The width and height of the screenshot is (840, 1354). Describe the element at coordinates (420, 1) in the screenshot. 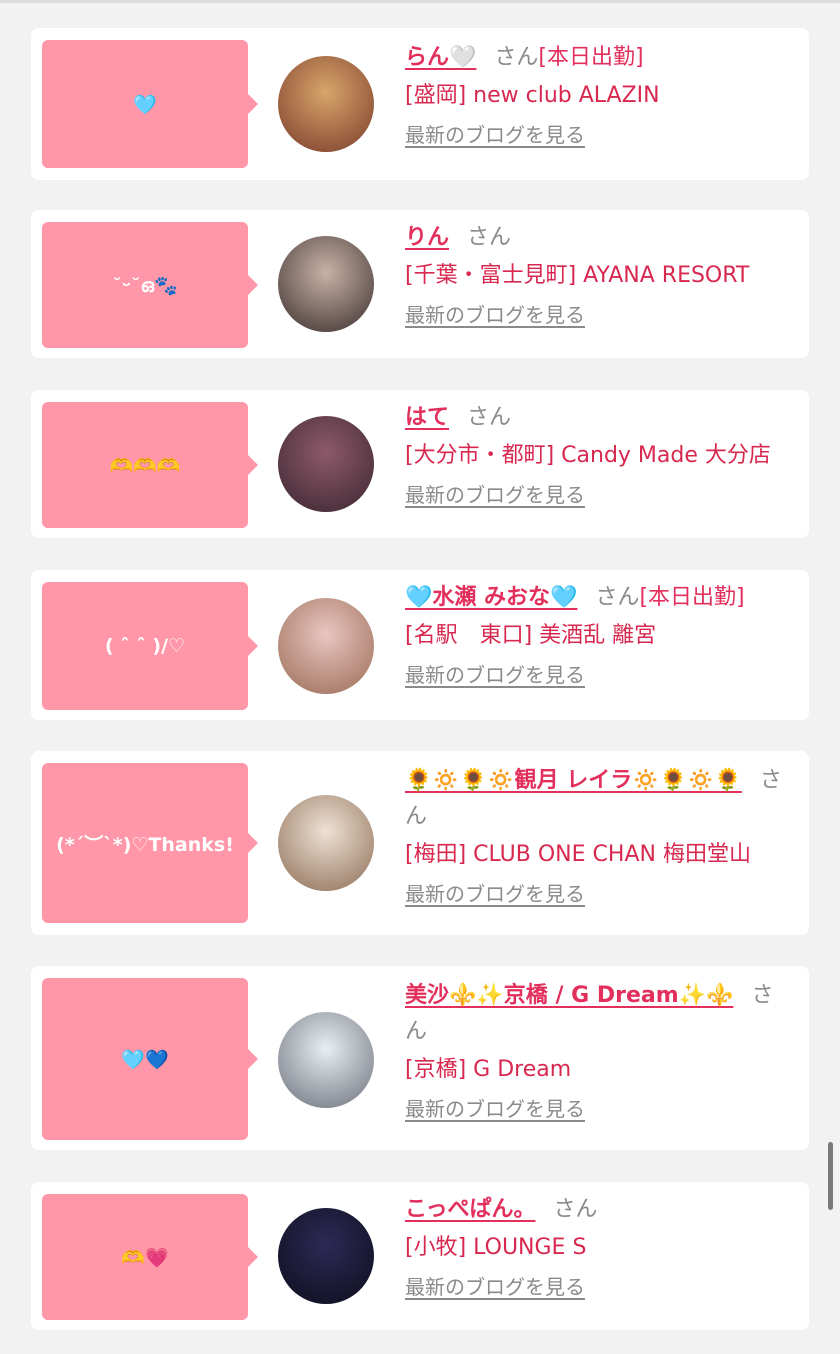

I see `top-divider` at that location.